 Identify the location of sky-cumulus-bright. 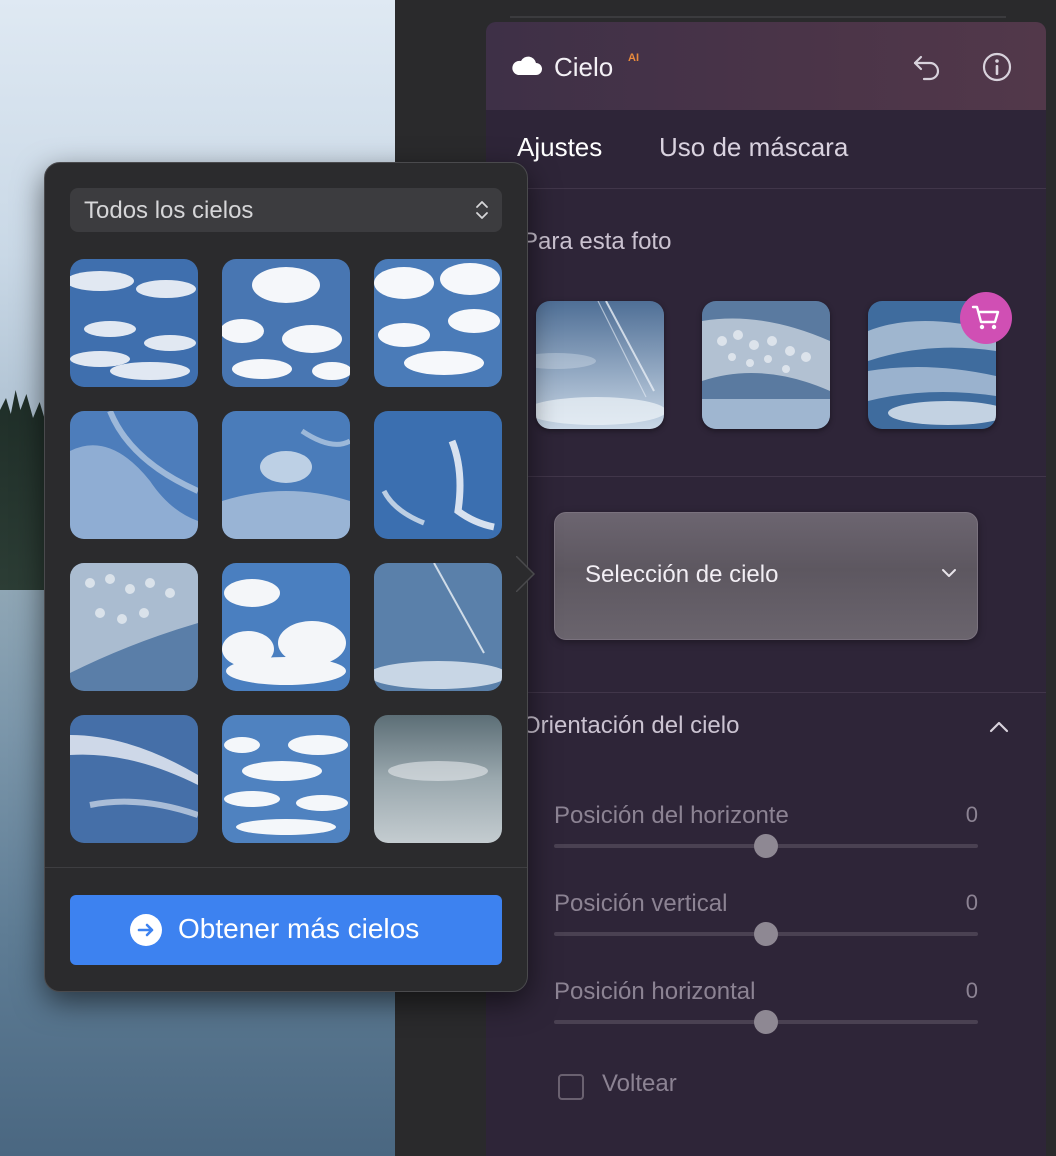
(438, 323).